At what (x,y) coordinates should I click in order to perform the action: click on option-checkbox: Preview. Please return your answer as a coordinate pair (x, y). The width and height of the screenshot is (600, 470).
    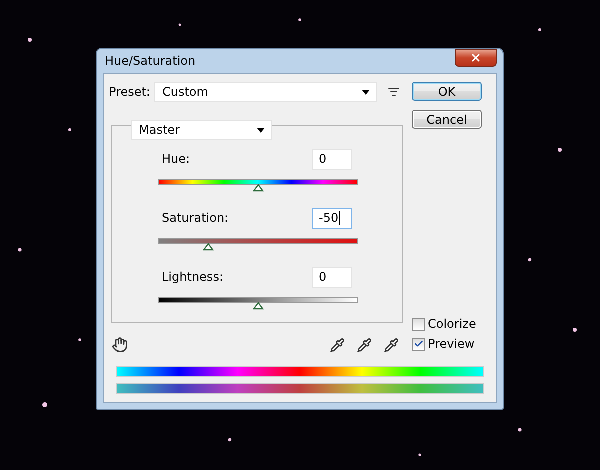
    Looking at the image, I should click on (448, 344).